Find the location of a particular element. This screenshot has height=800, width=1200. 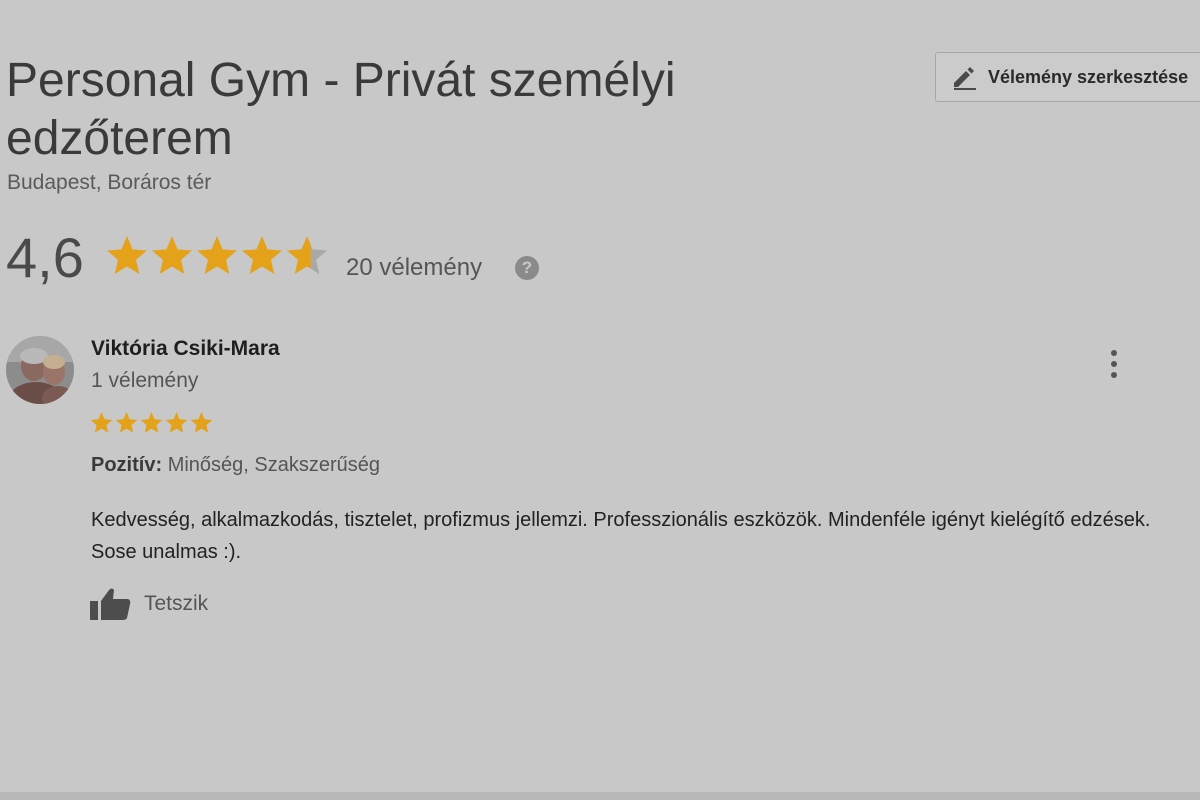

rating-value: 4,6 is located at coordinates (45, 257).